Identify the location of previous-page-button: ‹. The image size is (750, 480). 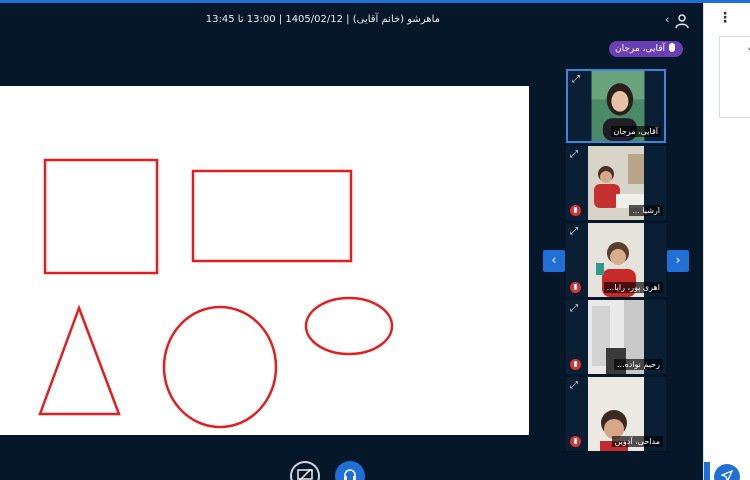
(554, 261).